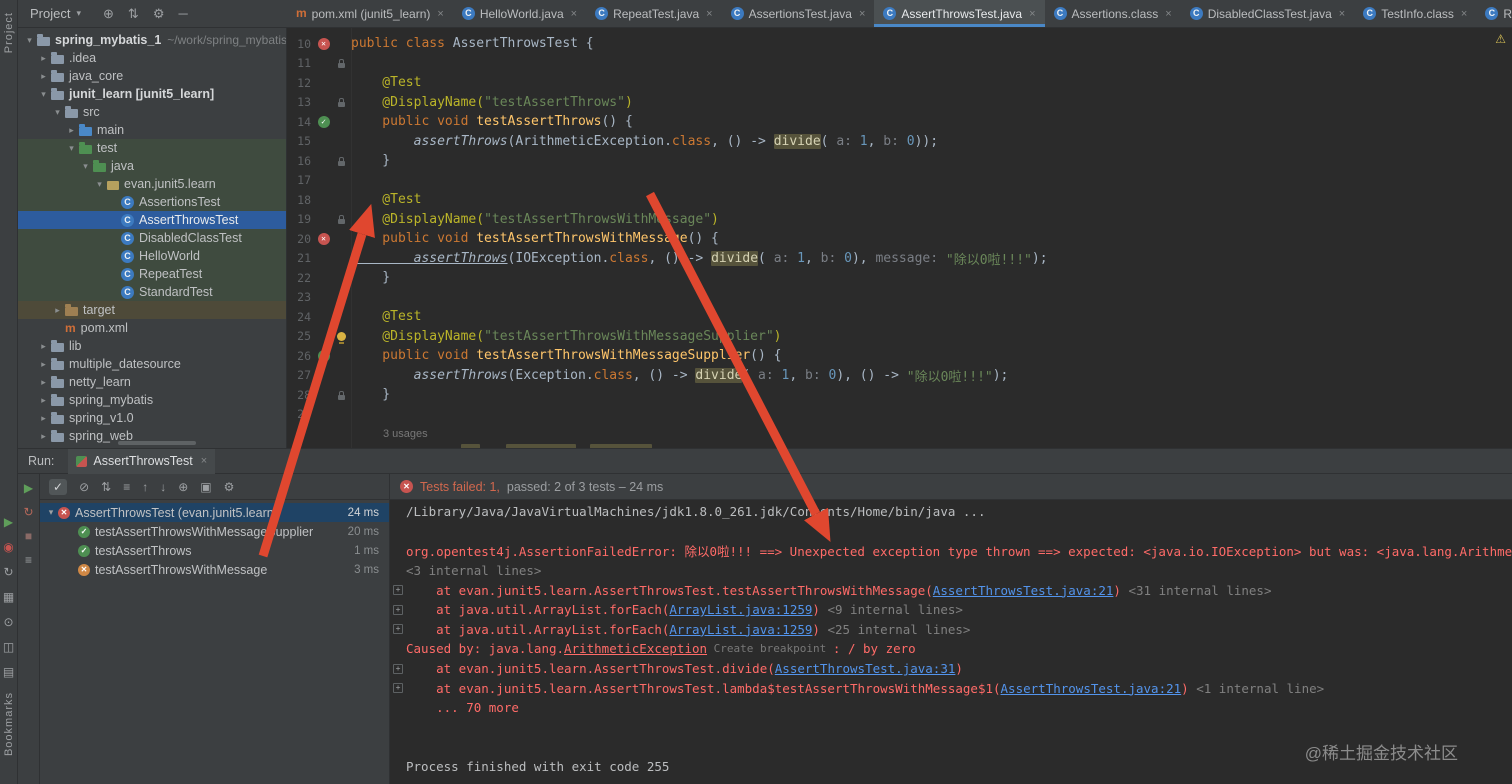 The image size is (1512, 784). What do you see at coordinates (142, 461) in the screenshot?
I see `run-tab: AssertThrowsTest ×` at bounding box center [142, 461].